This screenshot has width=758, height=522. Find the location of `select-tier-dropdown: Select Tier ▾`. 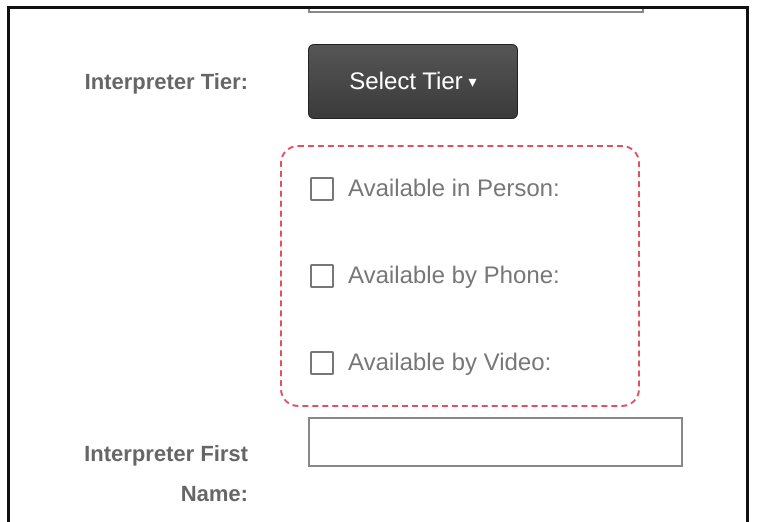

select-tier-dropdown: Select Tier ▾ is located at coordinates (413, 81).